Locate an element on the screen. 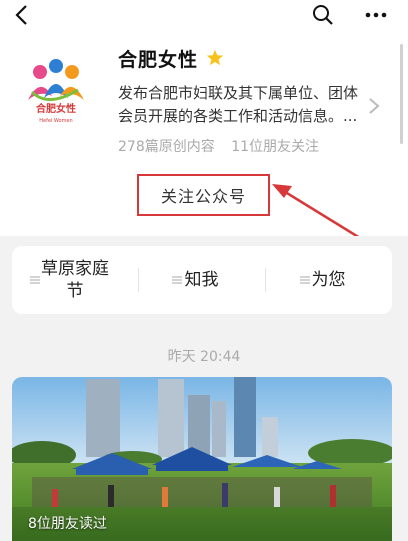 The image size is (408, 541). search-icon is located at coordinates (323, 15).